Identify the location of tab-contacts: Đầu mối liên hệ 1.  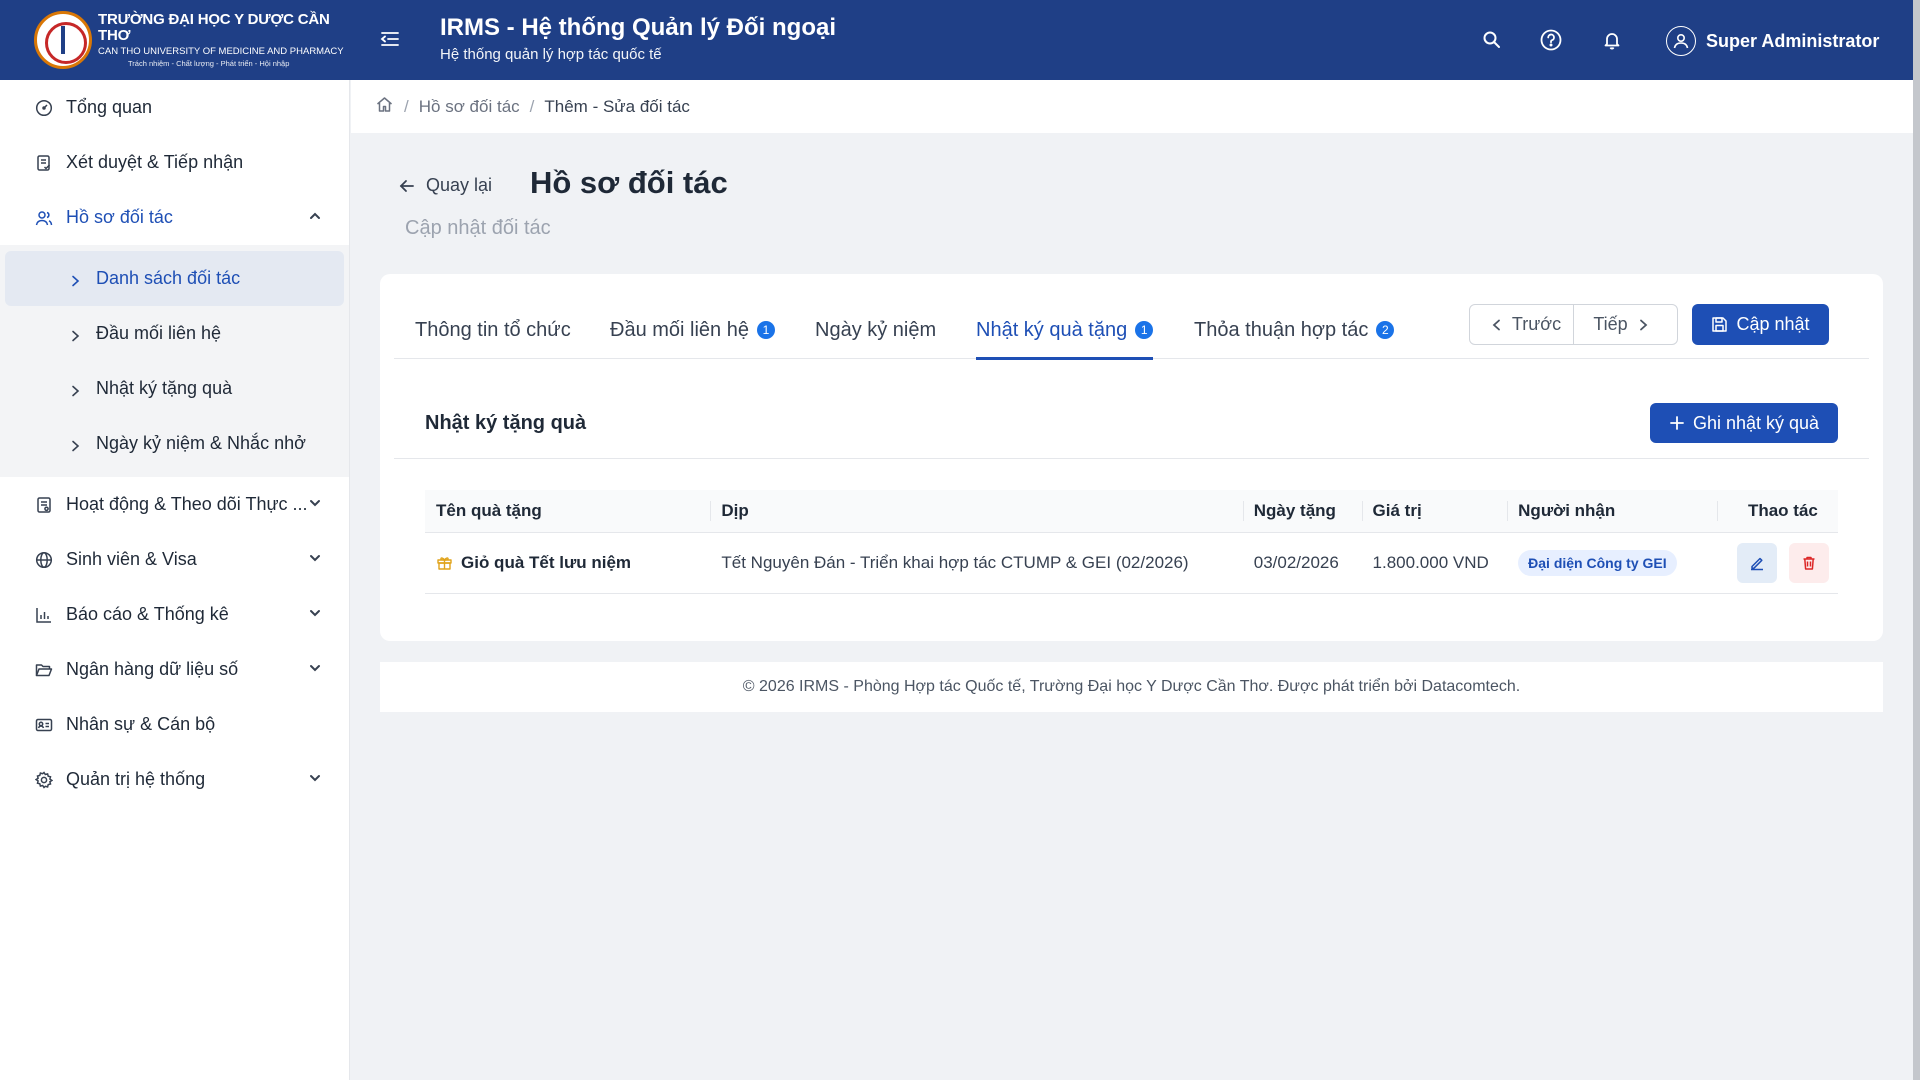
(692, 330).